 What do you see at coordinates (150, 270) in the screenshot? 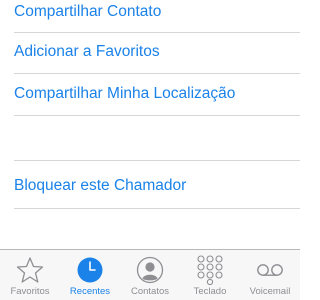
I see `contacts-icon` at bounding box center [150, 270].